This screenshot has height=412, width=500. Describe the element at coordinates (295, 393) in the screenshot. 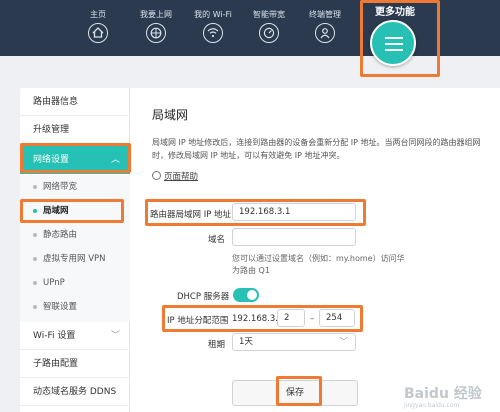

I see `save-button: 保存` at that location.